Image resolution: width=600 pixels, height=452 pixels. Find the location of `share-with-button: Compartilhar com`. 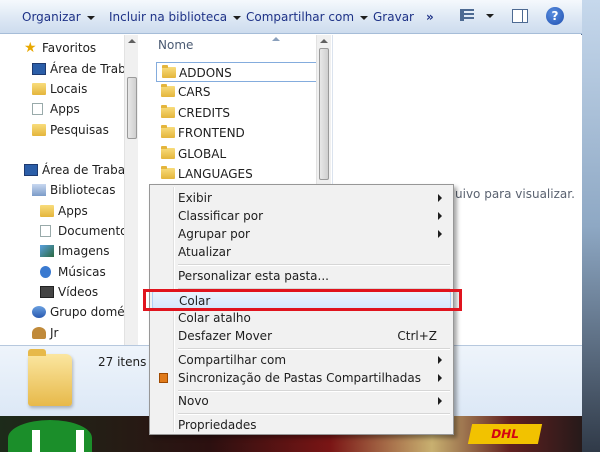

share-with-button: Compartilhar com is located at coordinates (307, 17).